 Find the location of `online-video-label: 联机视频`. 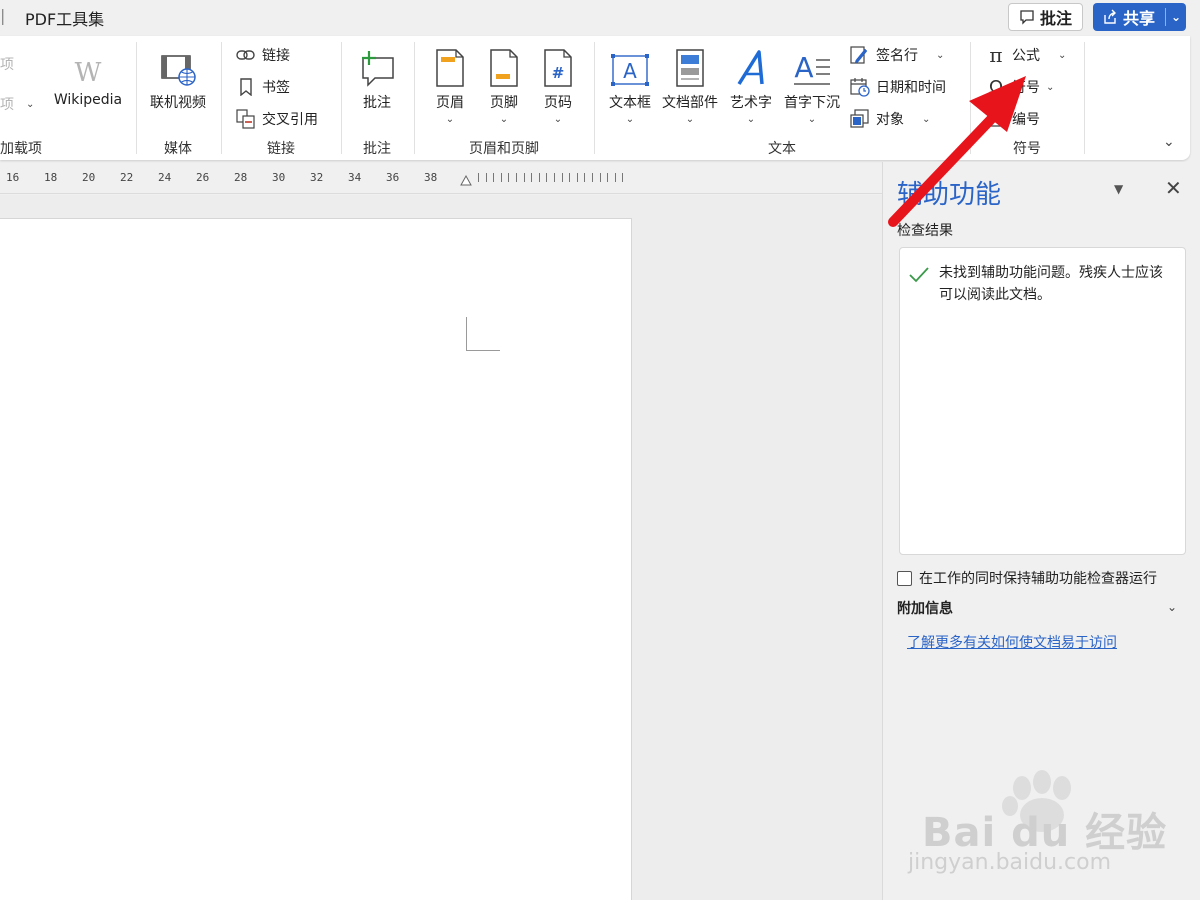

online-video-label: 联机视频 is located at coordinates (178, 103).